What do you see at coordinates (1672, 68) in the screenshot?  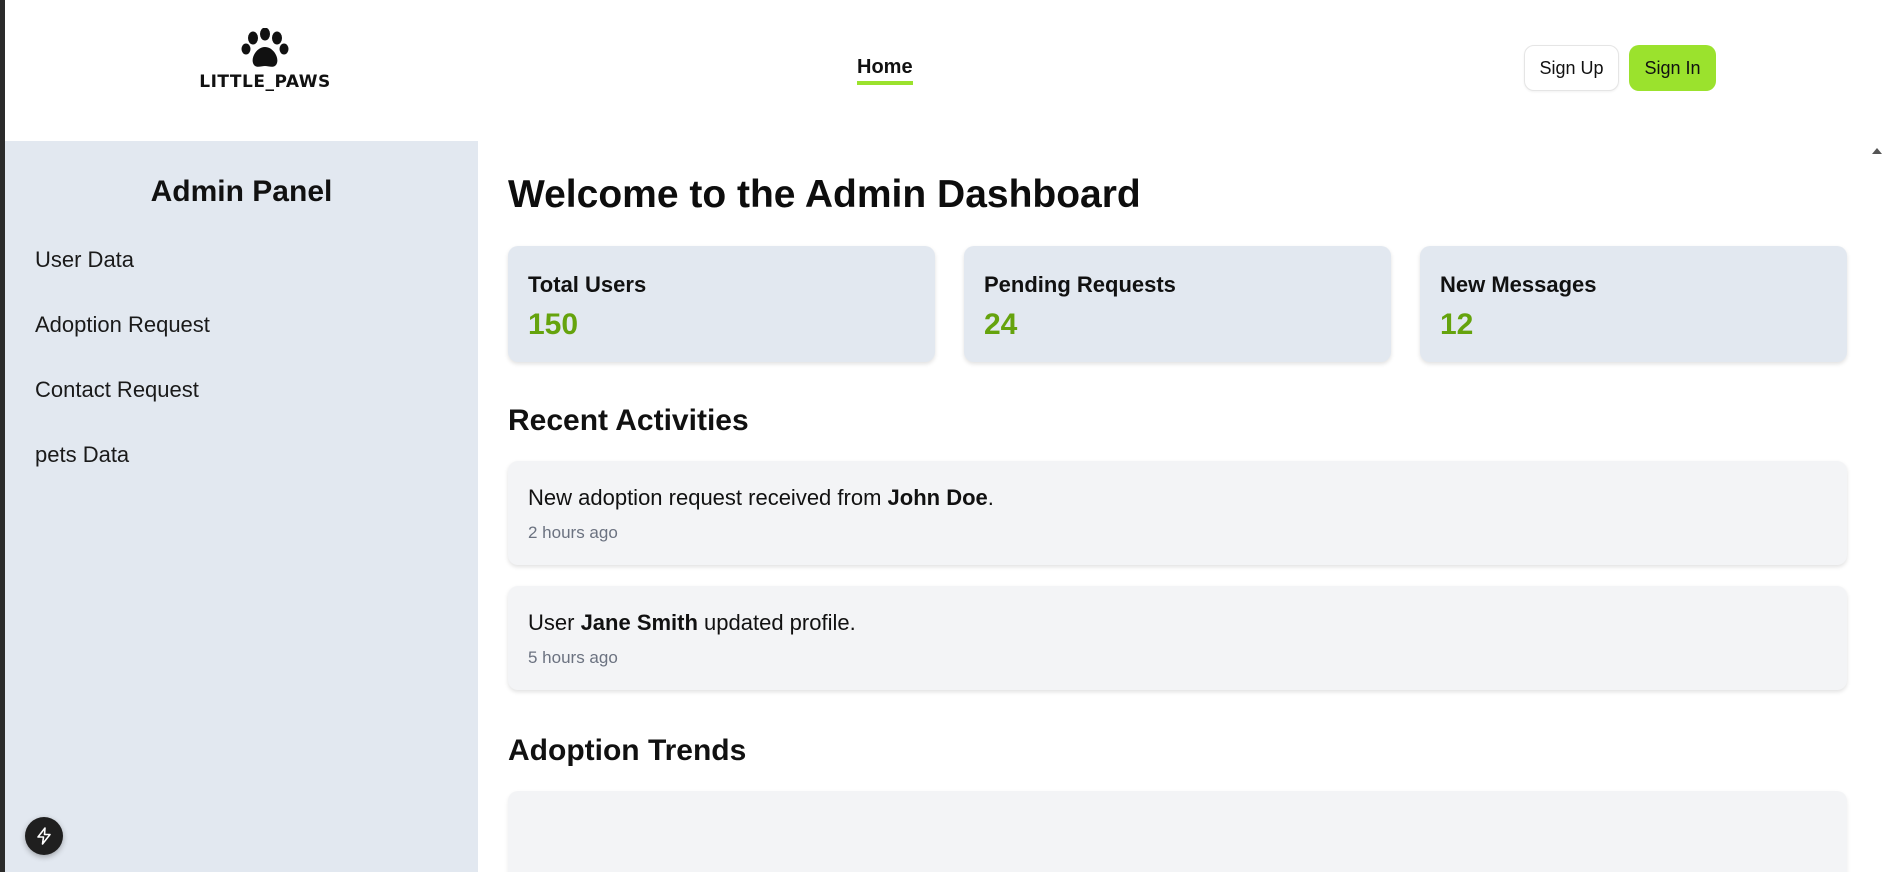 I see `sign-in-button: Sign In` at bounding box center [1672, 68].